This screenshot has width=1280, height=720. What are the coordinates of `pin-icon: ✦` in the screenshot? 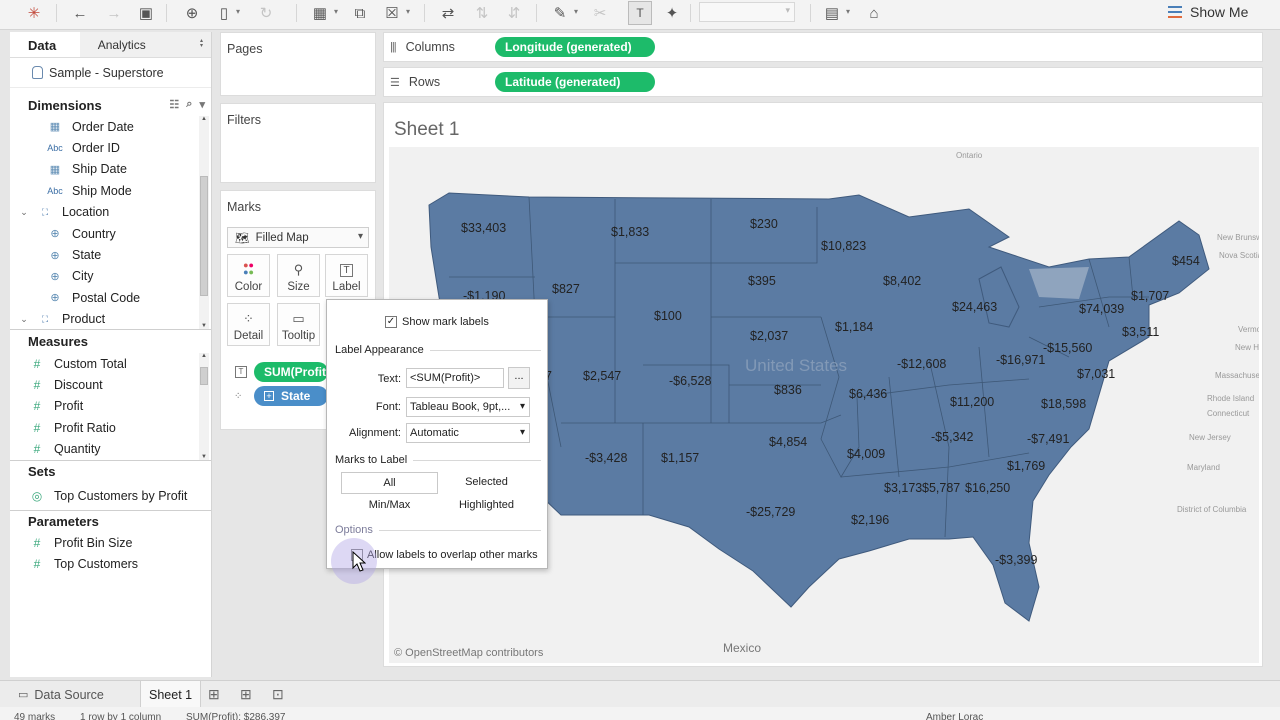 It's located at (672, 13).